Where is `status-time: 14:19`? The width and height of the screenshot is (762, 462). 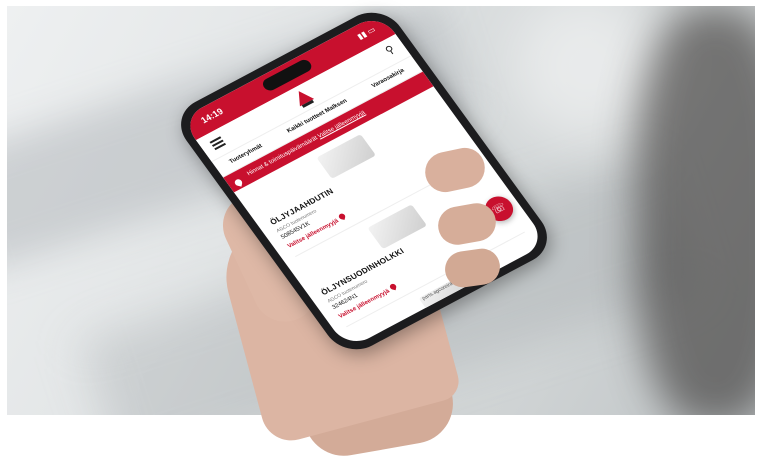
status-time: 14:19 is located at coordinates (212, 116).